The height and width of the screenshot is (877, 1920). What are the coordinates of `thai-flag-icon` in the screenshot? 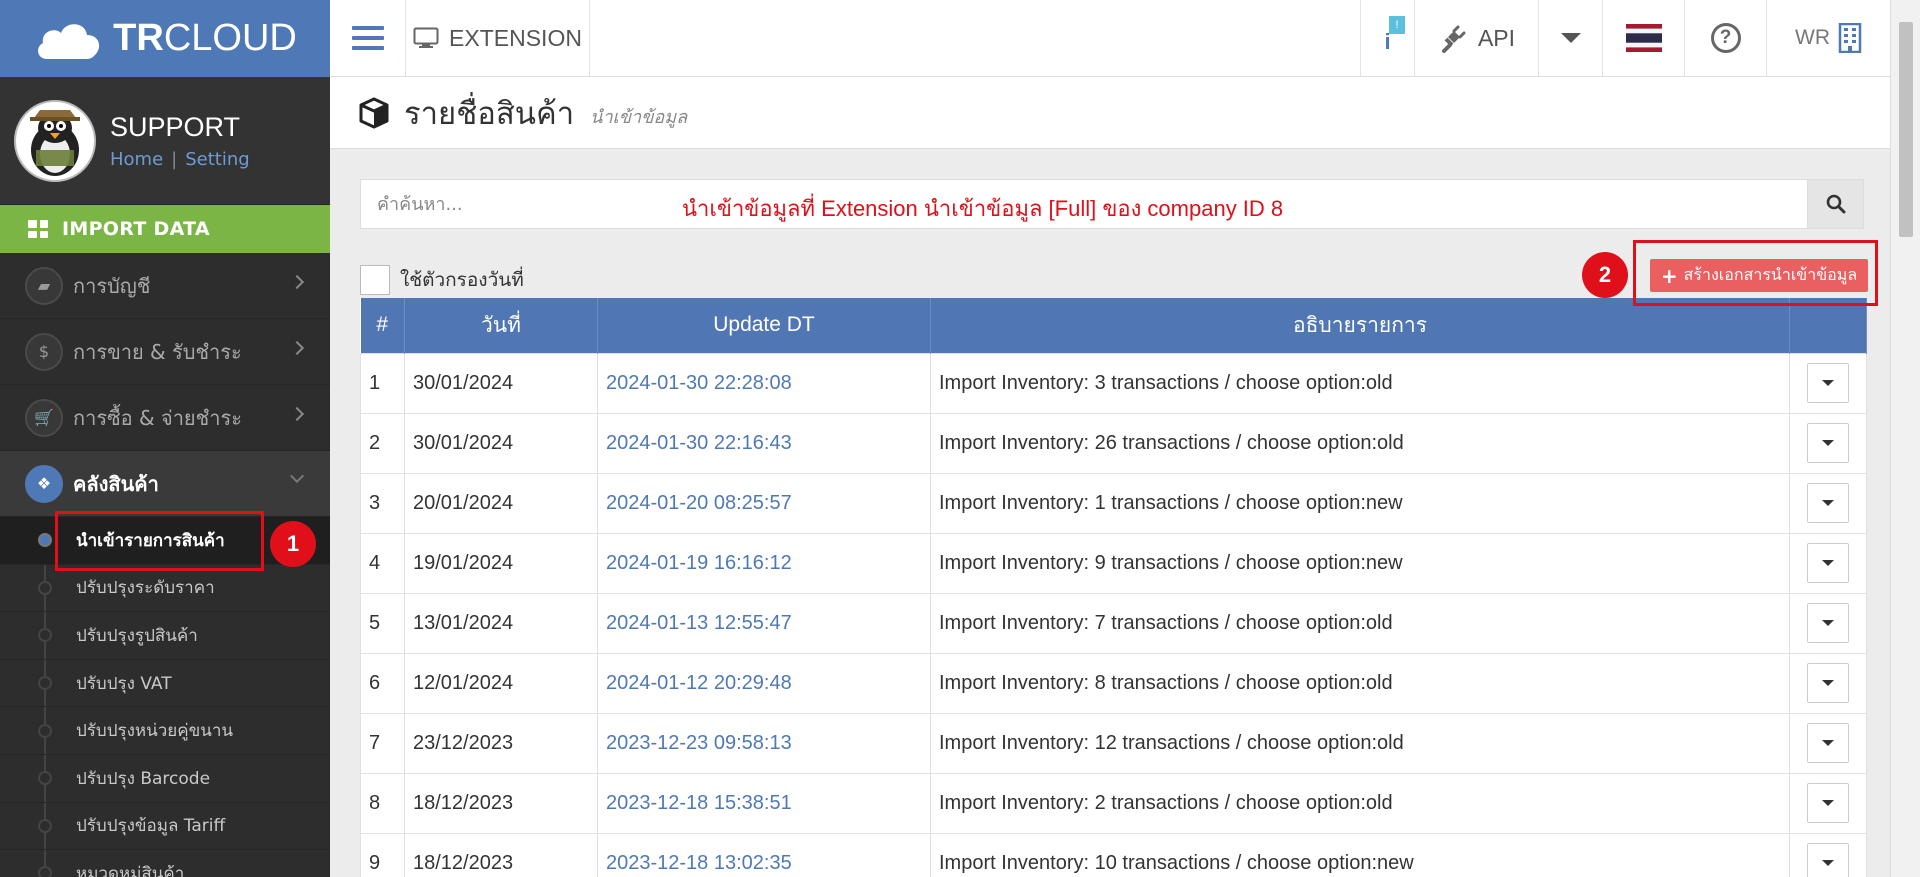 It's located at (1643, 38).